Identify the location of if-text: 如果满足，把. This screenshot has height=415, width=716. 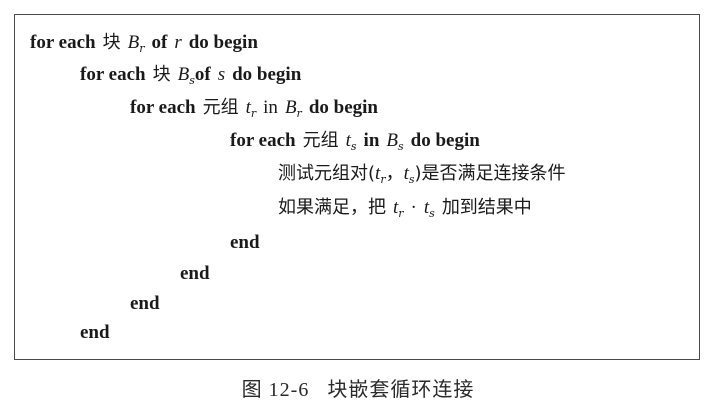
(332, 207).